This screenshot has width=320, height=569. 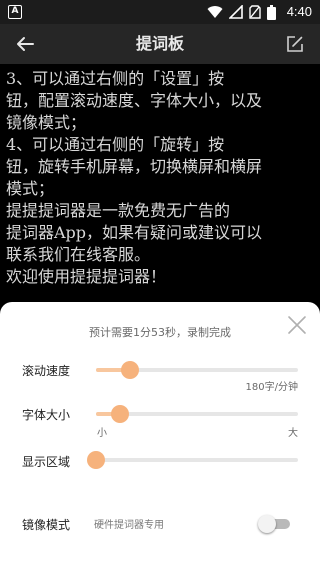 I want to click on battery-icon, so click(x=271, y=12).